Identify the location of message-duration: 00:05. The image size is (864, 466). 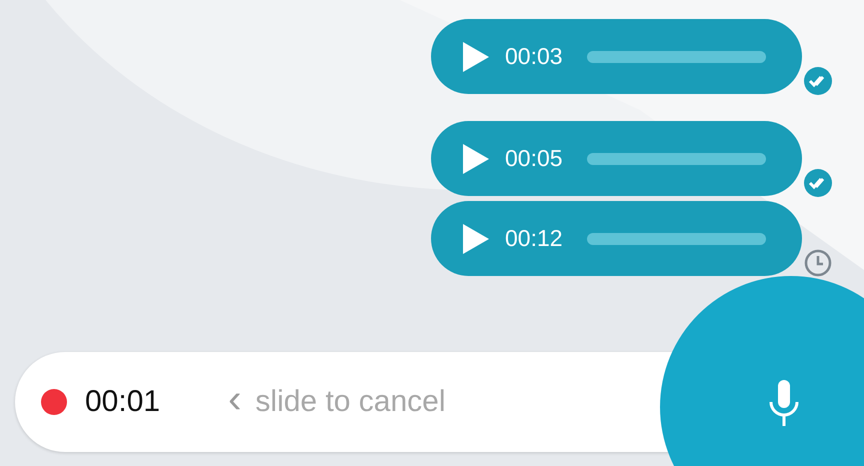
(534, 158).